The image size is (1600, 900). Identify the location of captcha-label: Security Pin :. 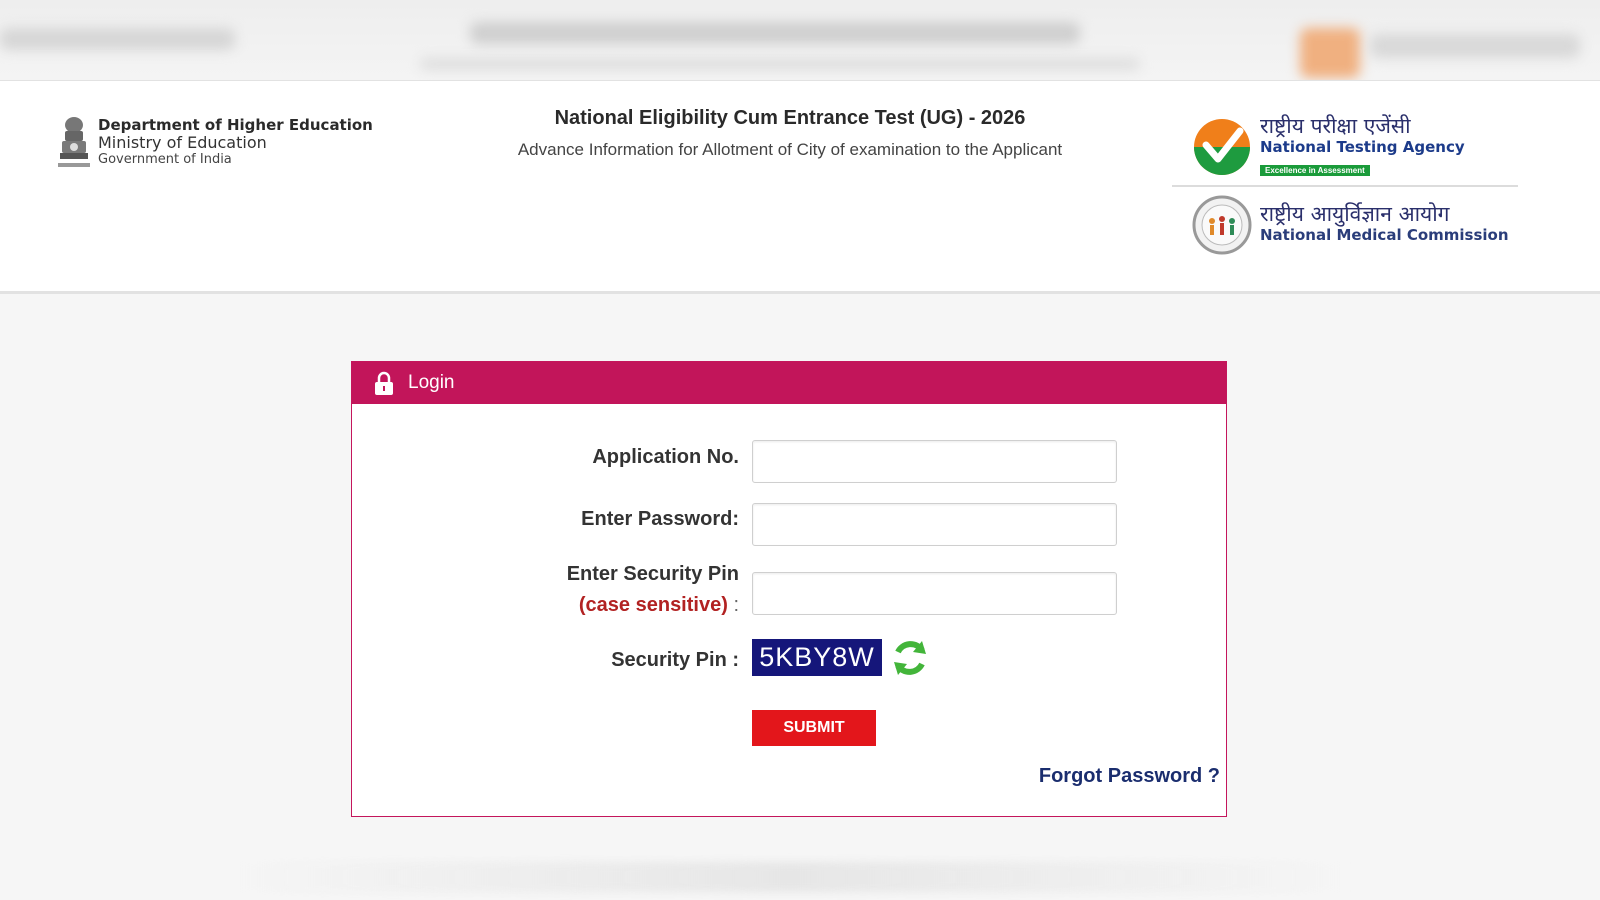
(675, 660).